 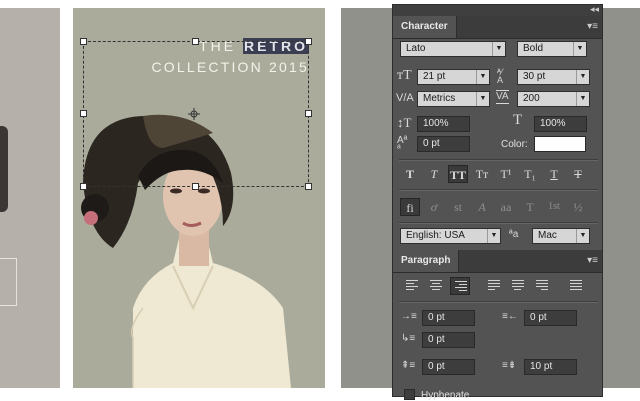 I want to click on left-artwork-shape, so click(x=4, y=169).